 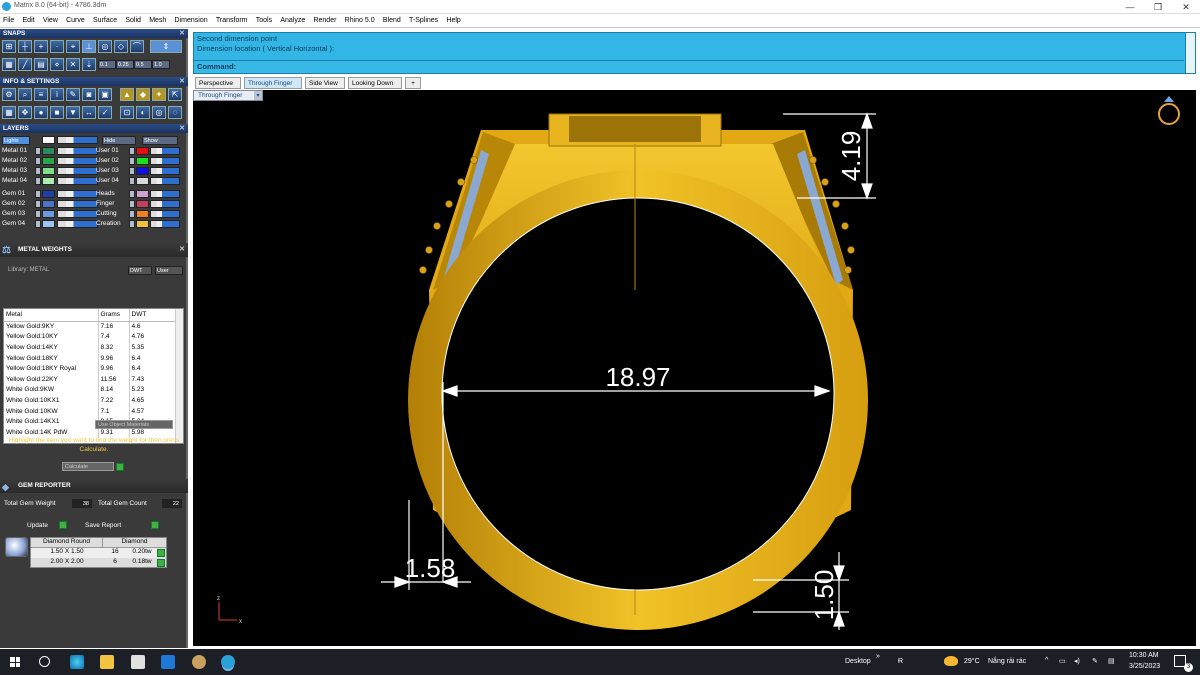 I want to click on keyboard-icon: ▤, so click(x=1111, y=661).